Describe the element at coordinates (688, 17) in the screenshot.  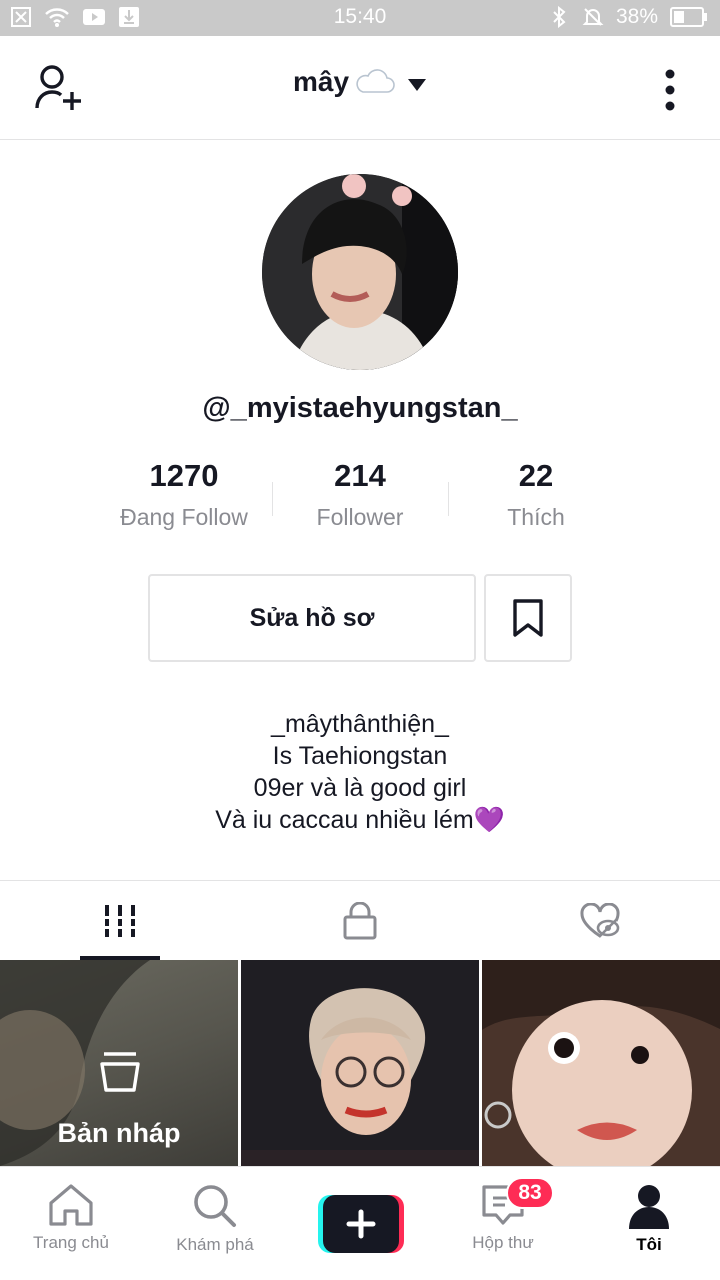
I see `battery-icon` at that location.